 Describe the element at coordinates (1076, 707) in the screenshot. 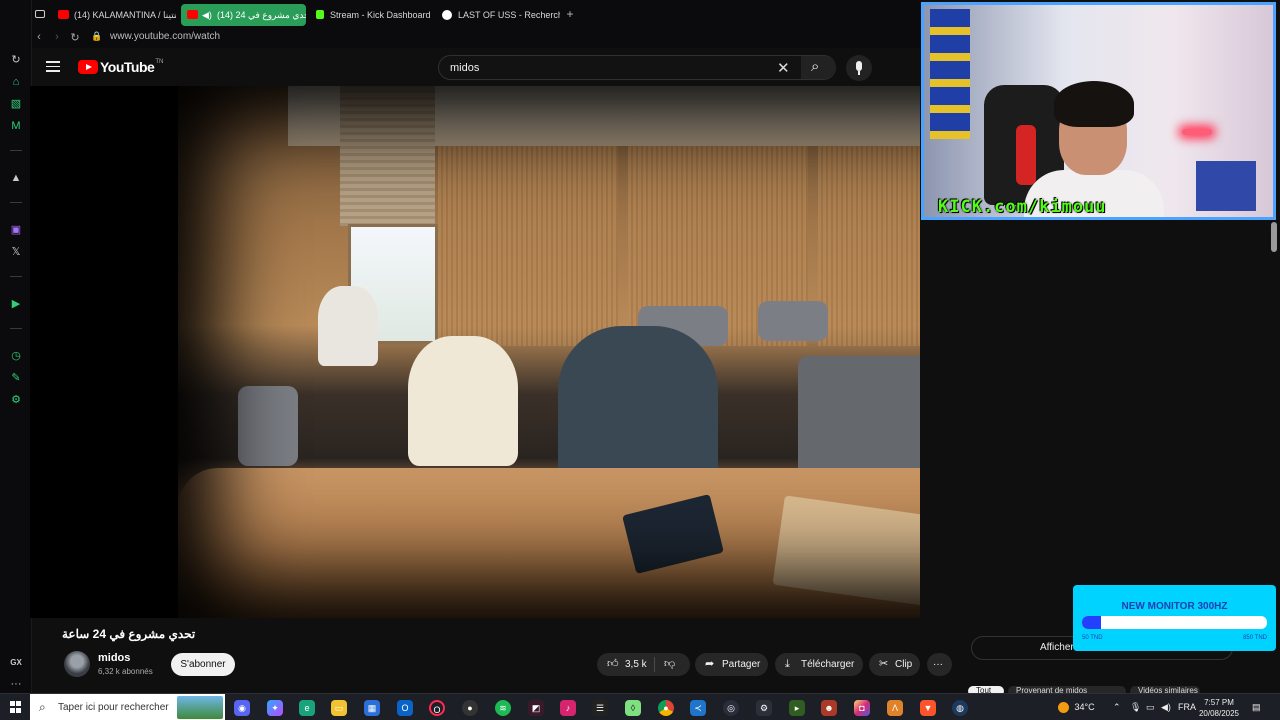

I see `weather-widget: 34°C` at that location.